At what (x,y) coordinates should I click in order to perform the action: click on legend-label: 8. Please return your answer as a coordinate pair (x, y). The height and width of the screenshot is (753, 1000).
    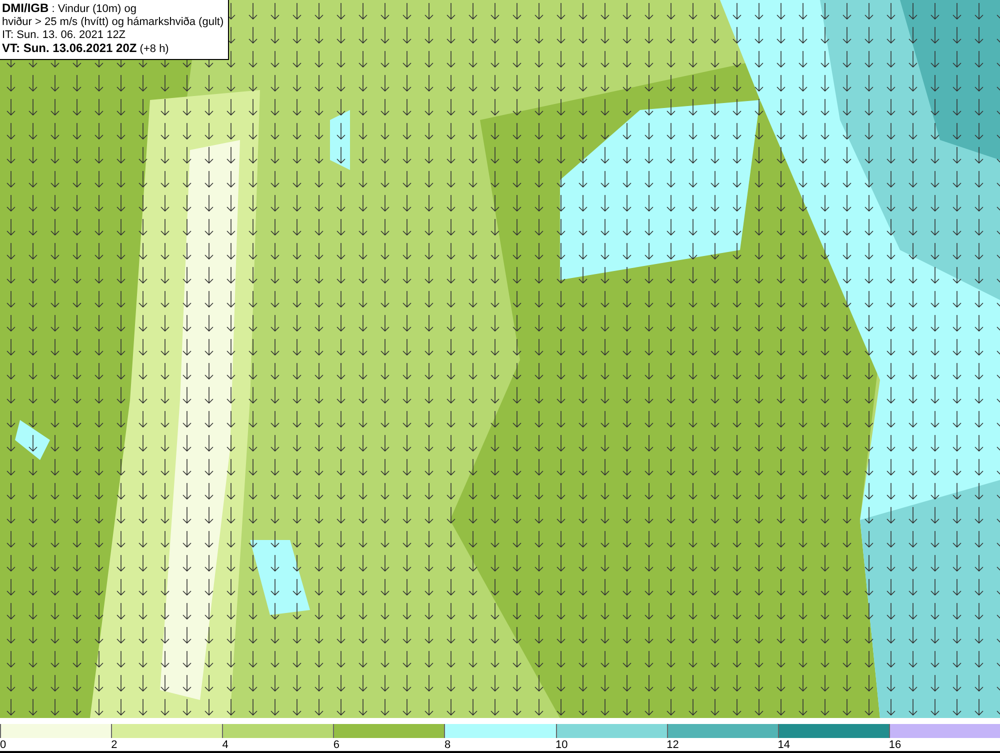
    Looking at the image, I should click on (447, 744).